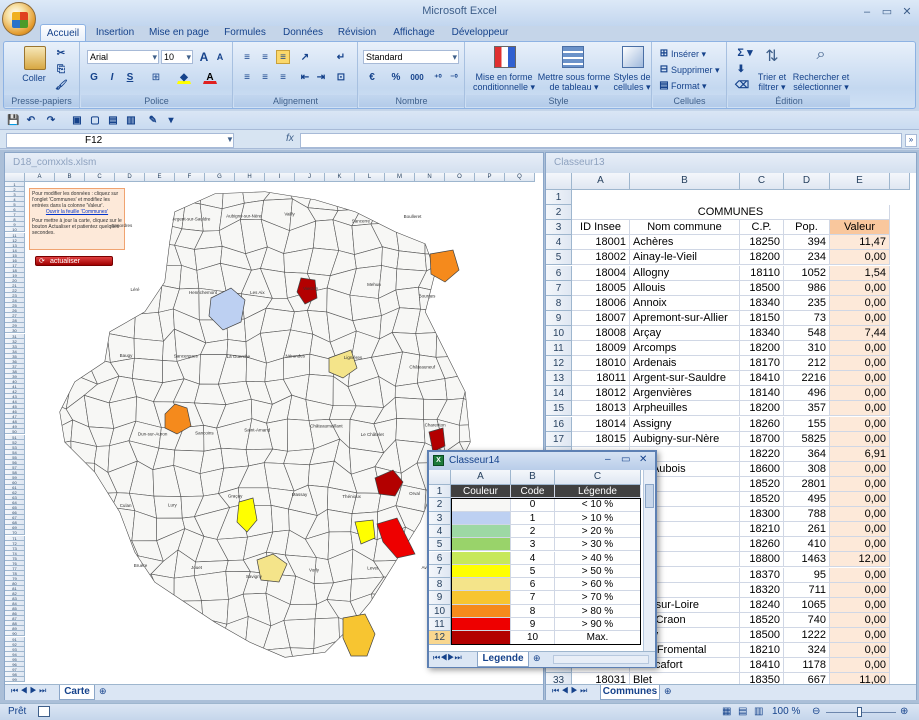 The height and width of the screenshot is (720, 919). I want to click on column-header: G, so click(220, 177).